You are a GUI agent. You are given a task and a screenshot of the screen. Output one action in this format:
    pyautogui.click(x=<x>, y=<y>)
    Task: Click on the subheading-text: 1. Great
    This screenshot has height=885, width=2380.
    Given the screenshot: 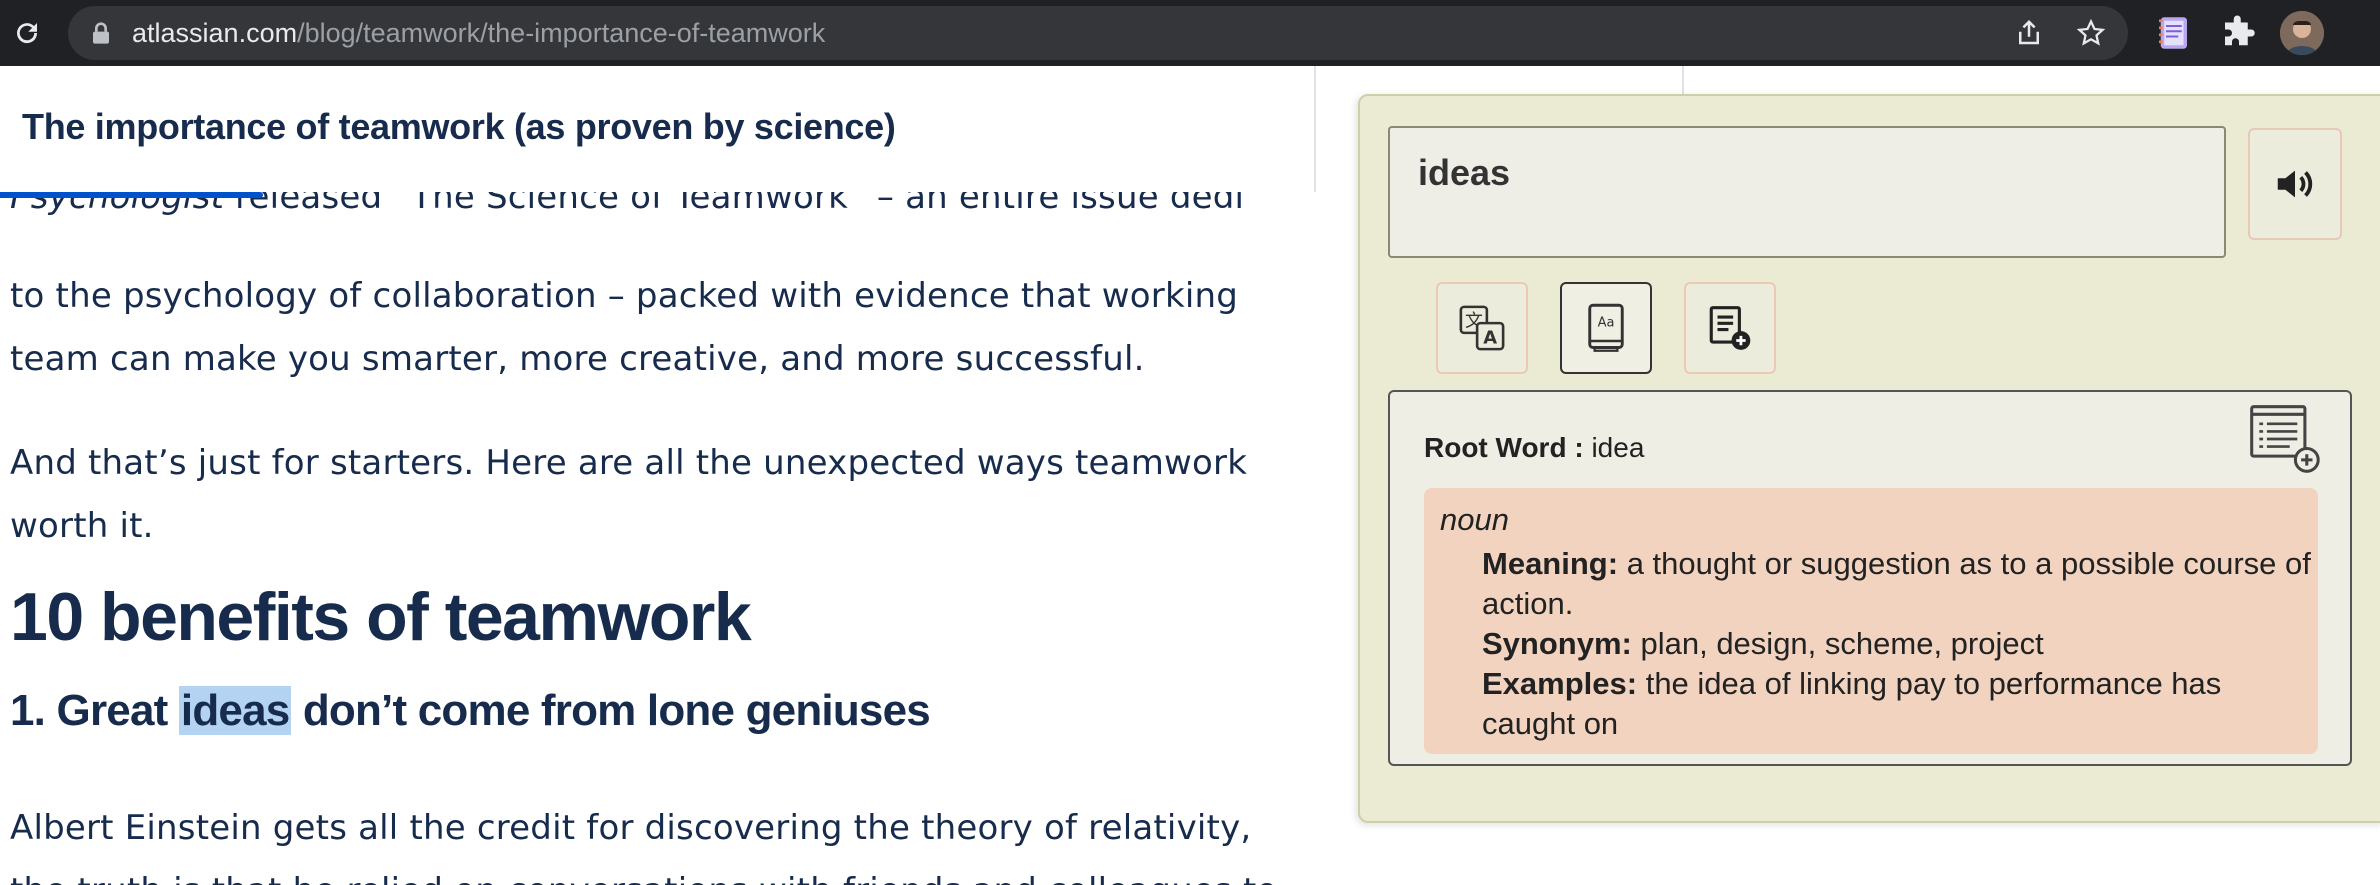 What is the action you would take?
    pyautogui.click(x=94, y=710)
    